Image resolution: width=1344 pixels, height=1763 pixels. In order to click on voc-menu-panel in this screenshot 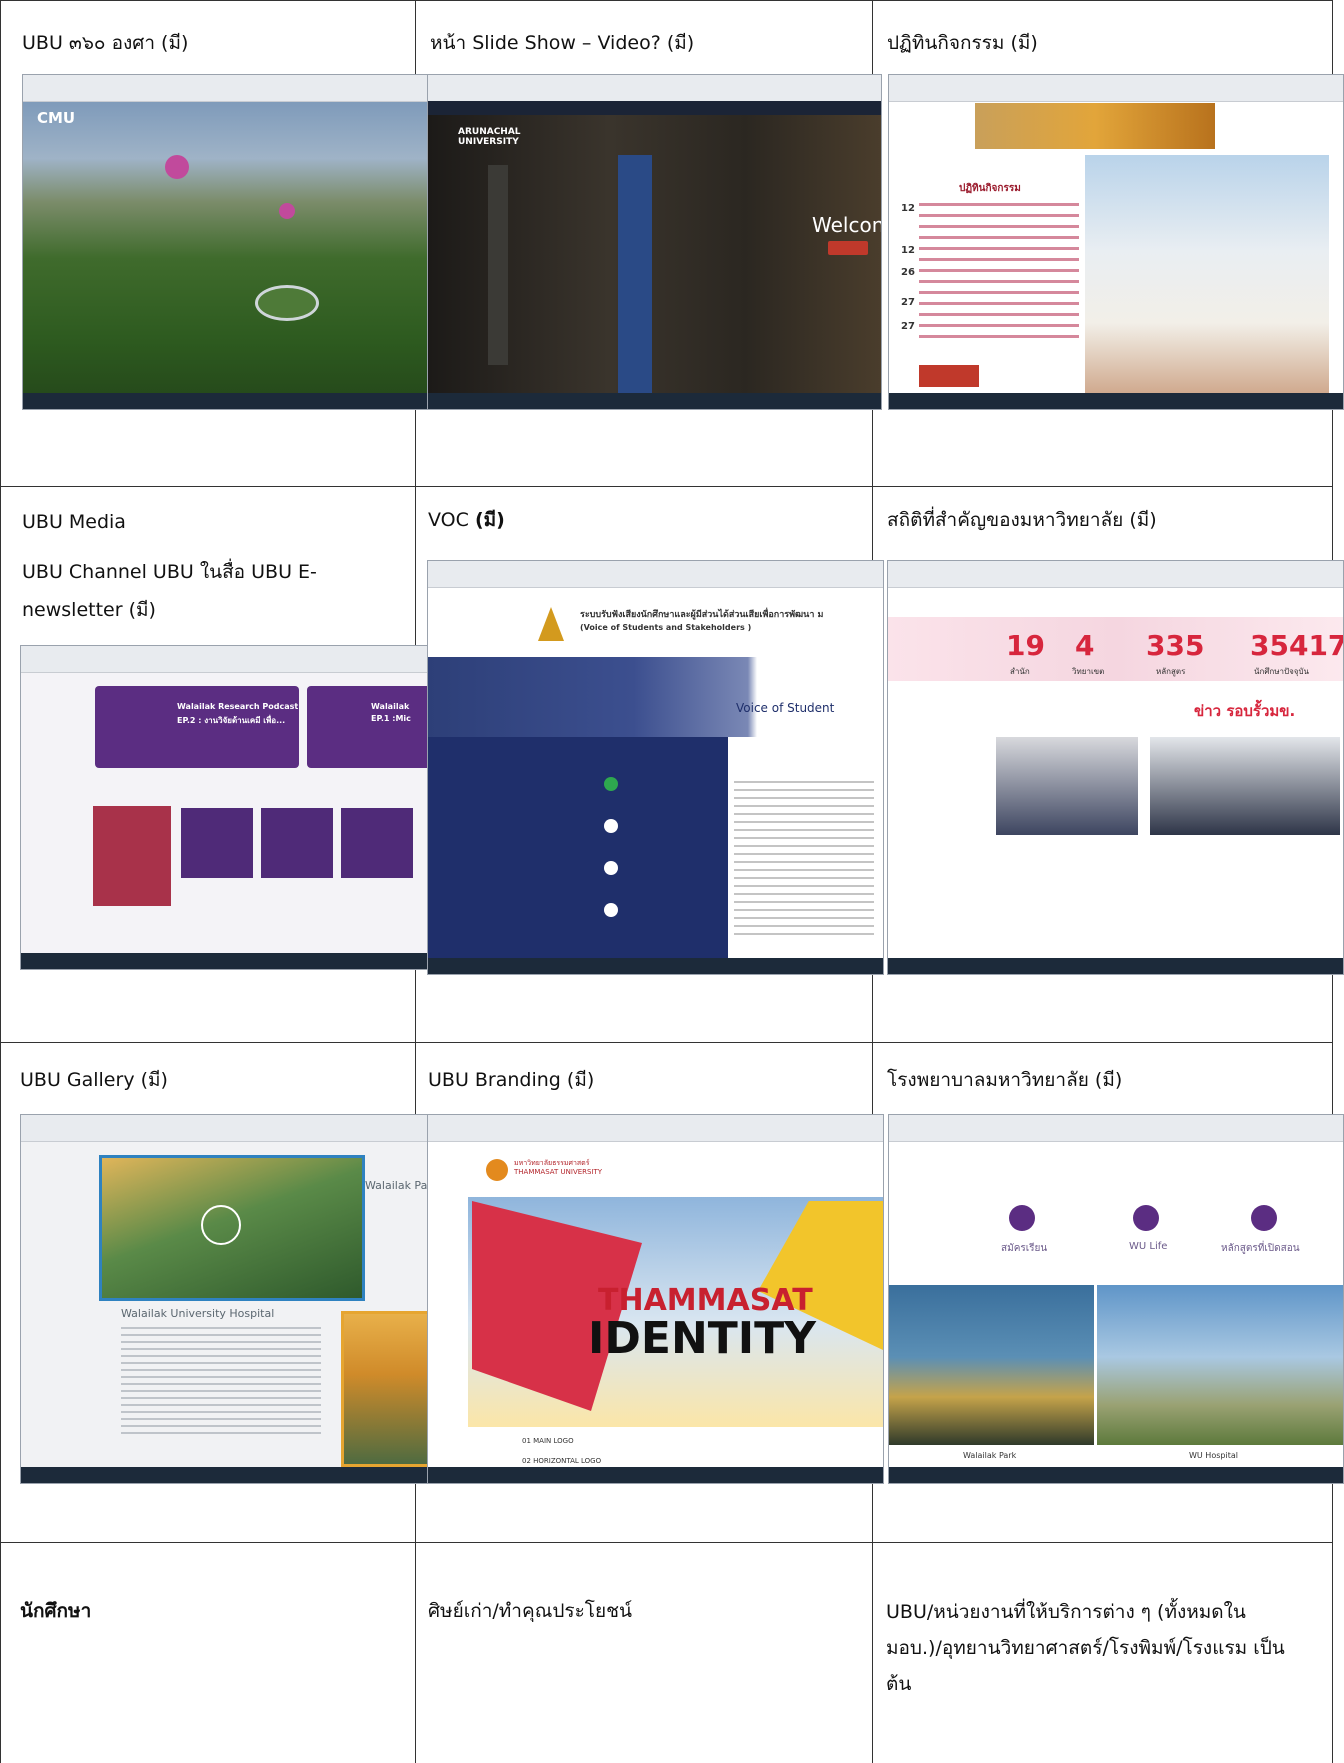, I will do `click(578, 848)`.